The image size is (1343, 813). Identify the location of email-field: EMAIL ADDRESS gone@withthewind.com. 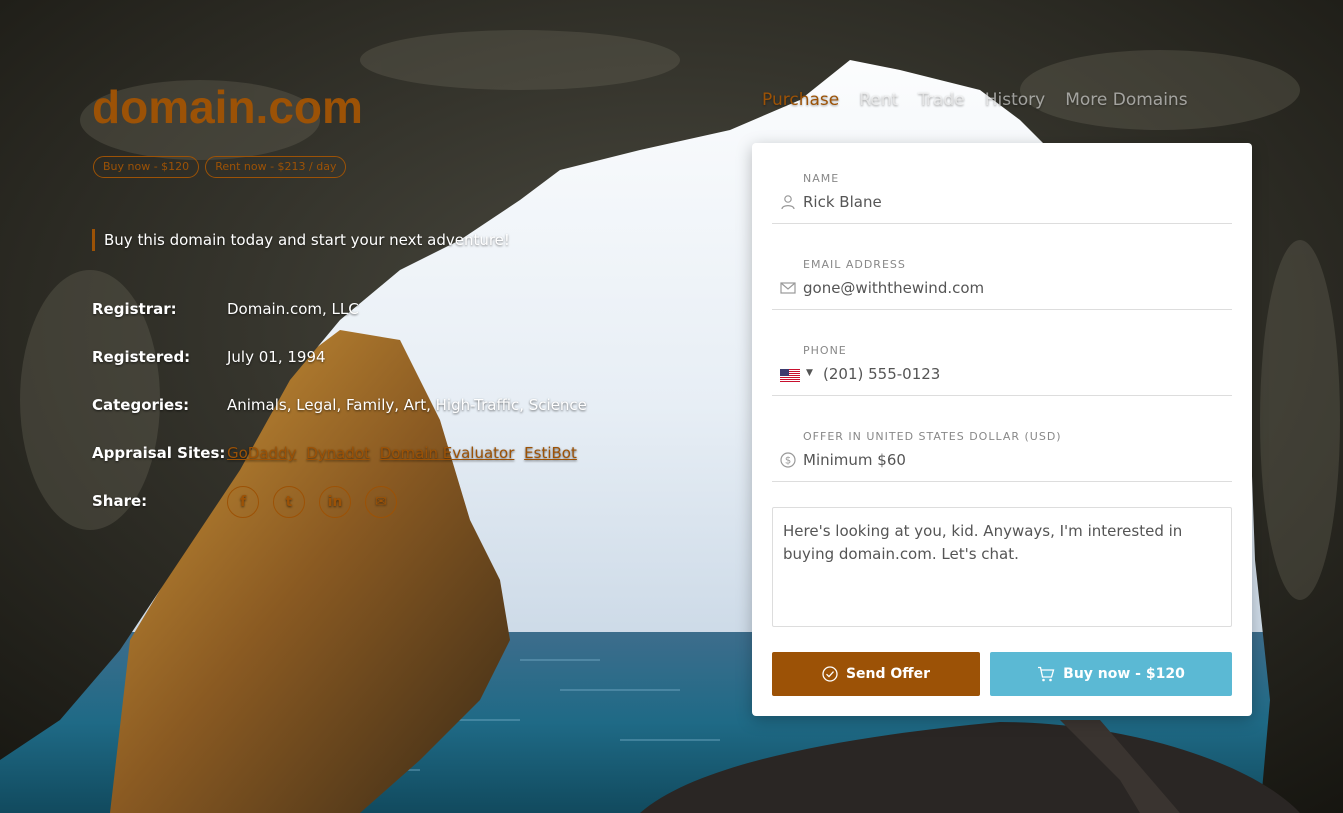
(1002, 269).